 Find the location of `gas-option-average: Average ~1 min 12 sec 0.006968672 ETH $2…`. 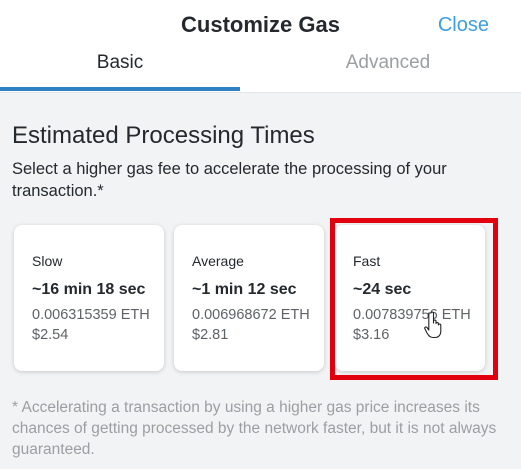

gas-option-average: Average ~1 min 12 sec 0.006968672 ETH $2… is located at coordinates (249, 298).